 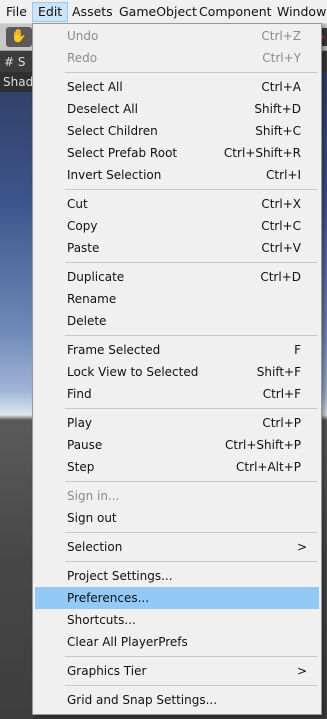 I want to click on menu-item-shortcut: F, so click(x=297, y=350).